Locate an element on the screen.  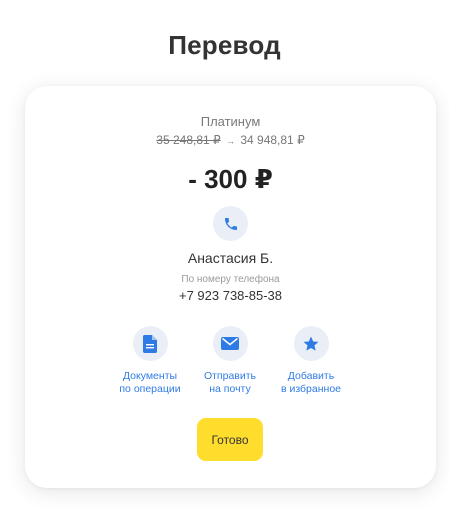
phone-icon is located at coordinates (230, 223).